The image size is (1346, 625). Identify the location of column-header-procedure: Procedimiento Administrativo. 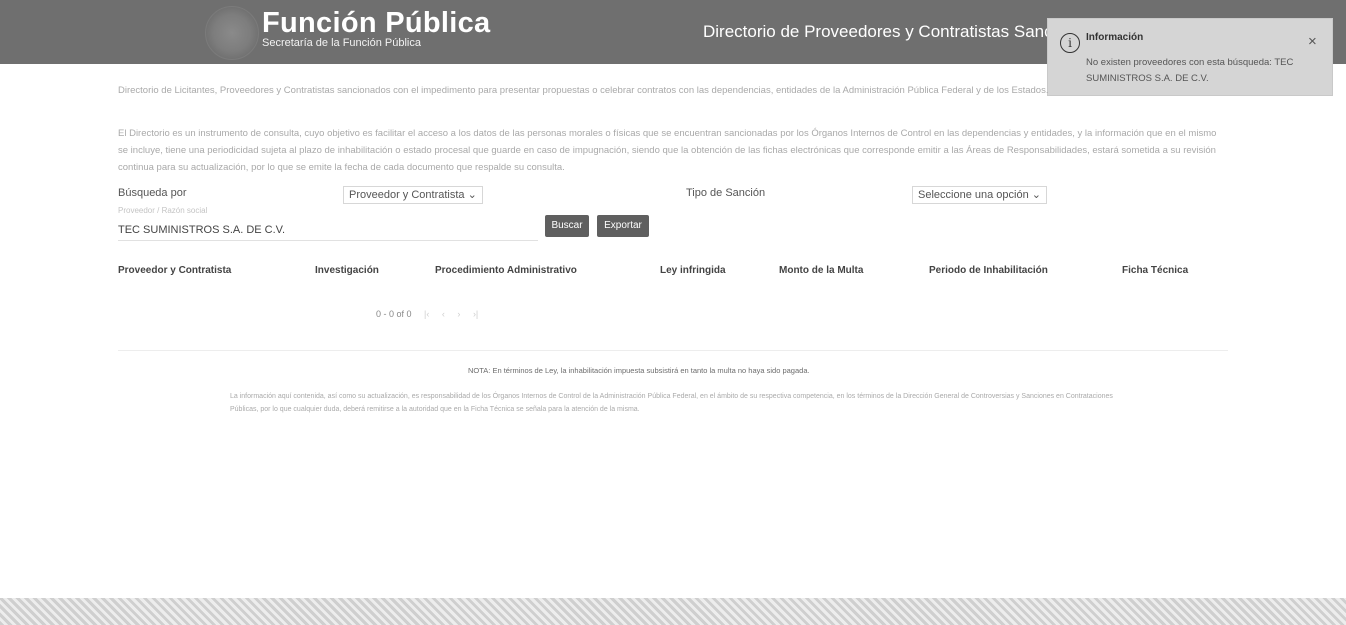
(506, 270).